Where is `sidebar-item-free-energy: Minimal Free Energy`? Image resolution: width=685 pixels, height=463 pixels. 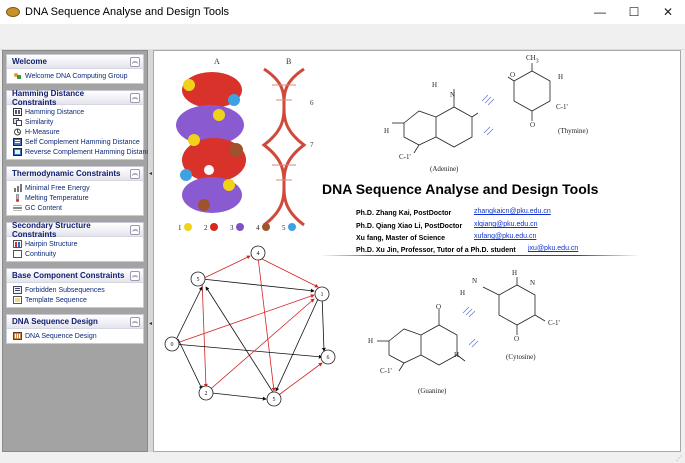
sidebar-item-free-energy: Minimal Free Energy is located at coordinates (75, 188).